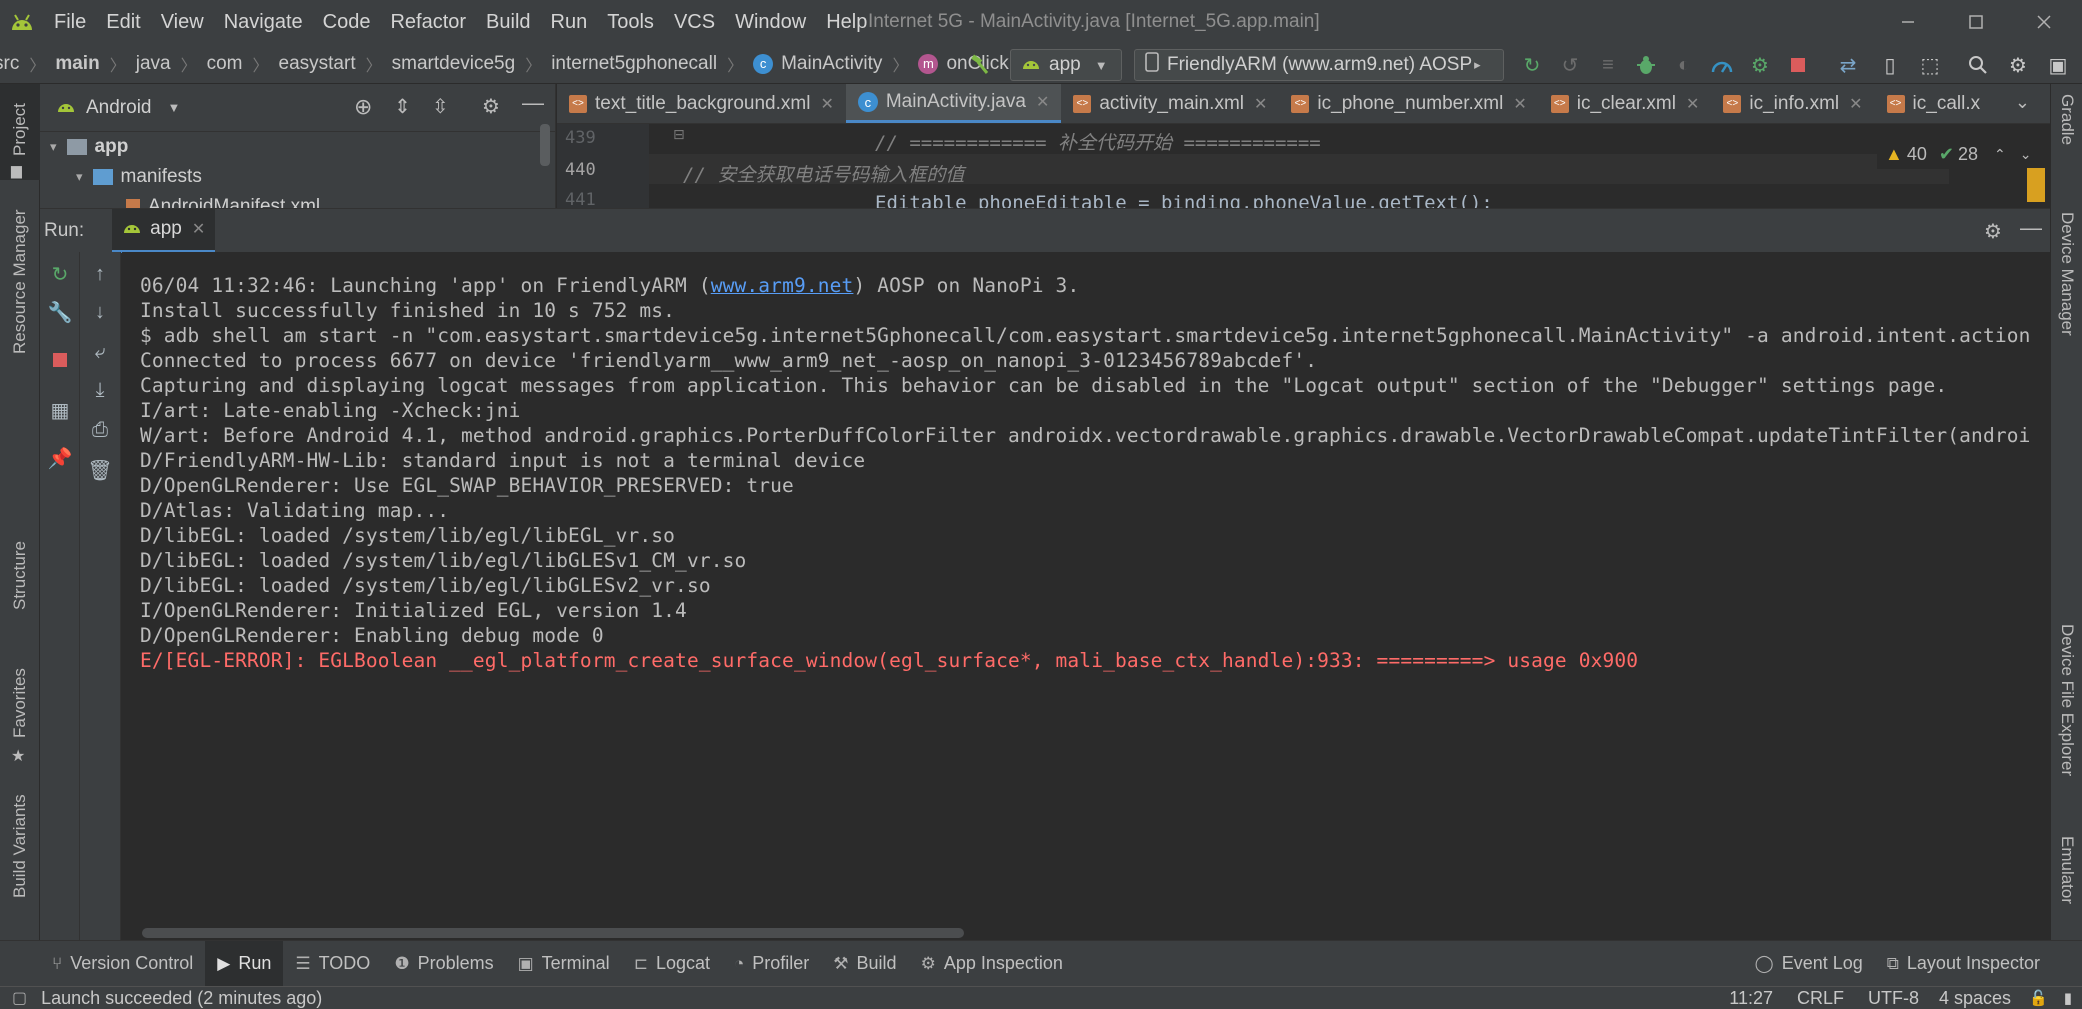 This screenshot has height=1009, width=2082. Describe the element at coordinates (1625, 103) in the screenshot. I see `editor-tab-ic-clear: <> ic_clear.xml ✕` at that location.